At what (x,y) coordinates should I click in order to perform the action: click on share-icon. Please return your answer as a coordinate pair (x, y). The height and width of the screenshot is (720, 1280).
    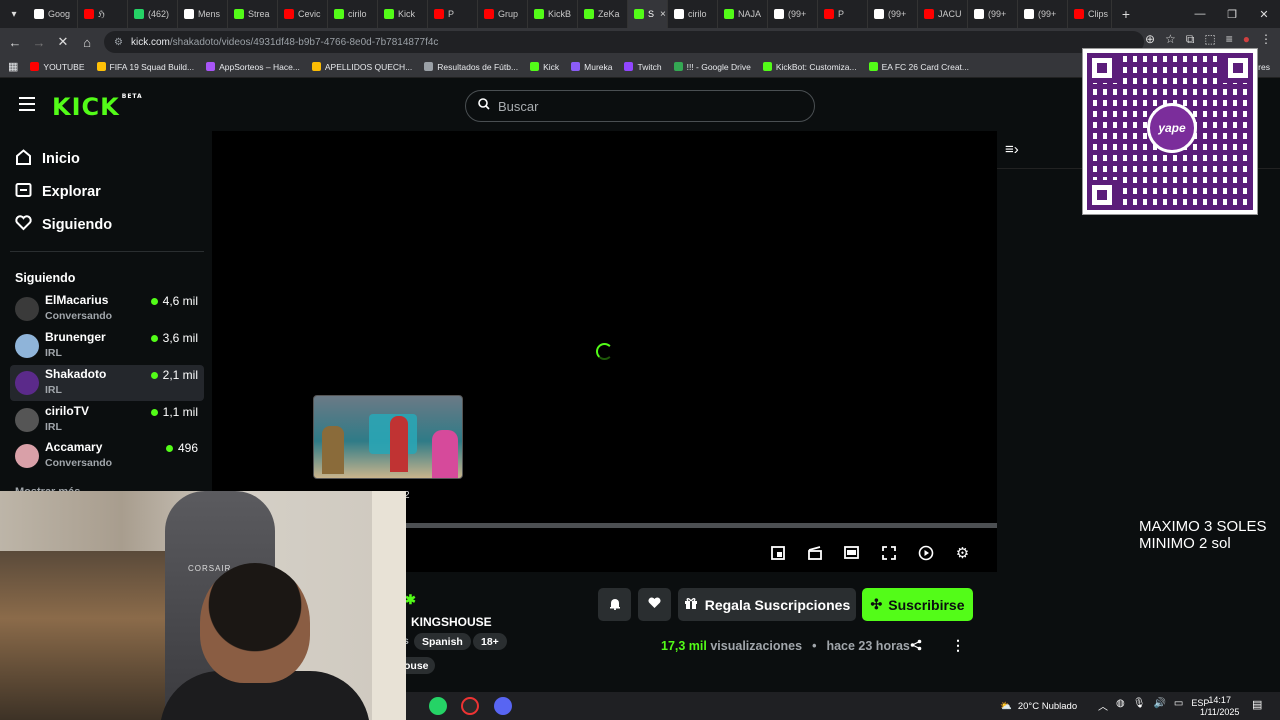
    Looking at the image, I should click on (916, 646).